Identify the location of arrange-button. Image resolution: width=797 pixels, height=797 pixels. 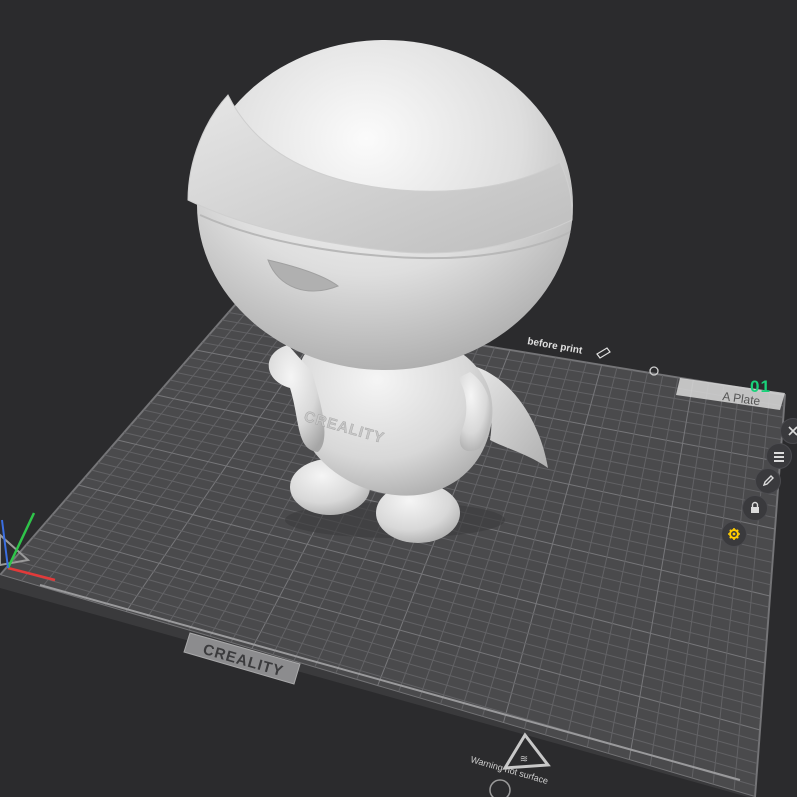
(779, 456).